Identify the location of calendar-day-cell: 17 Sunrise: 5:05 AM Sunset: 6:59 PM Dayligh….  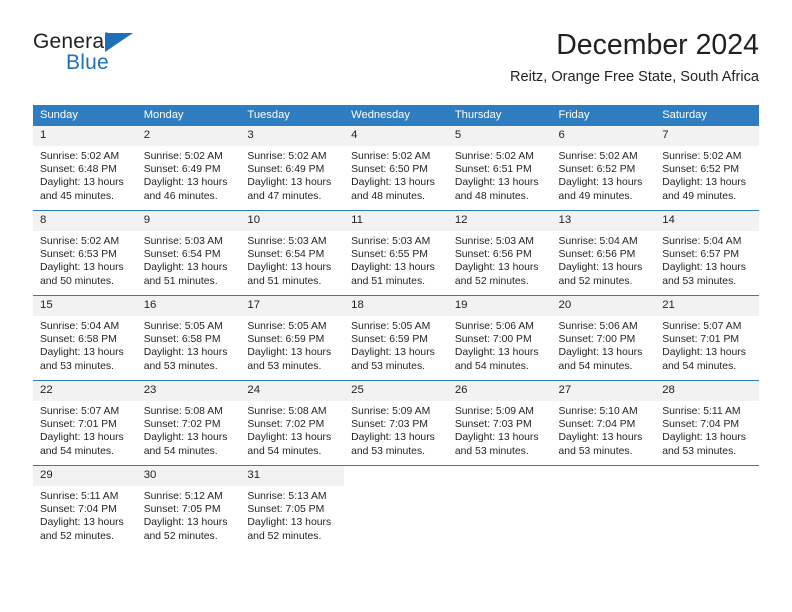
(292, 338).